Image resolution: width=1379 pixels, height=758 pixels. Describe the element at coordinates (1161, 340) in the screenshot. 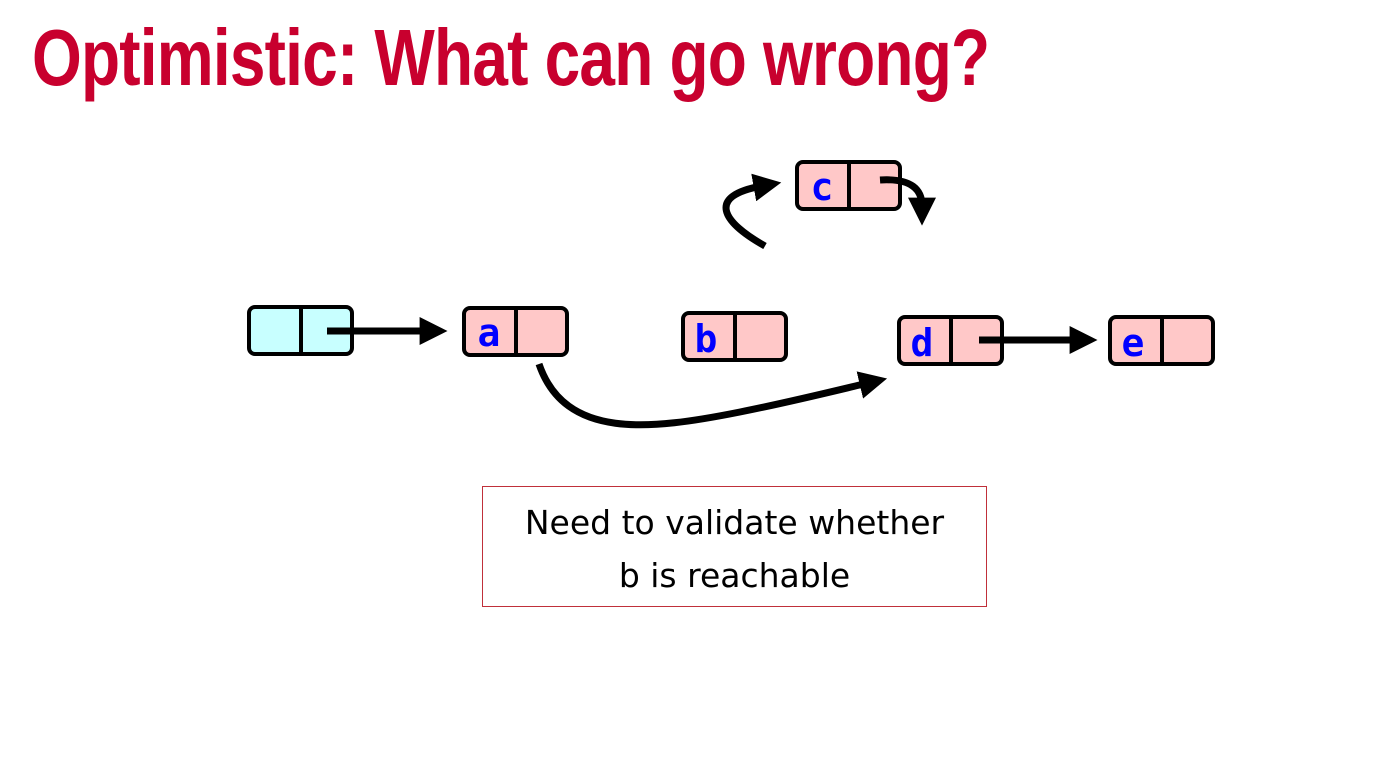

I see `node-e: e` at that location.